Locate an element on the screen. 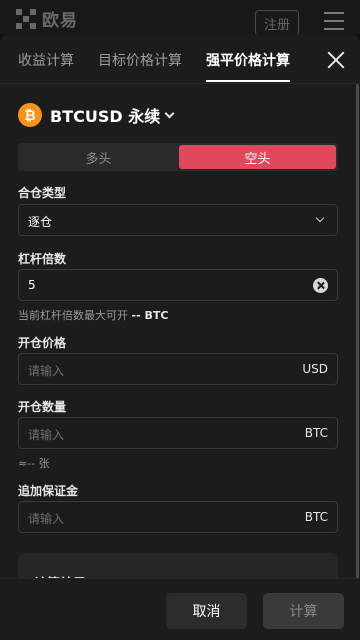 Image resolution: width=360 pixels, height=640 pixels. leverage-input: 5 is located at coordinates (178, 285).